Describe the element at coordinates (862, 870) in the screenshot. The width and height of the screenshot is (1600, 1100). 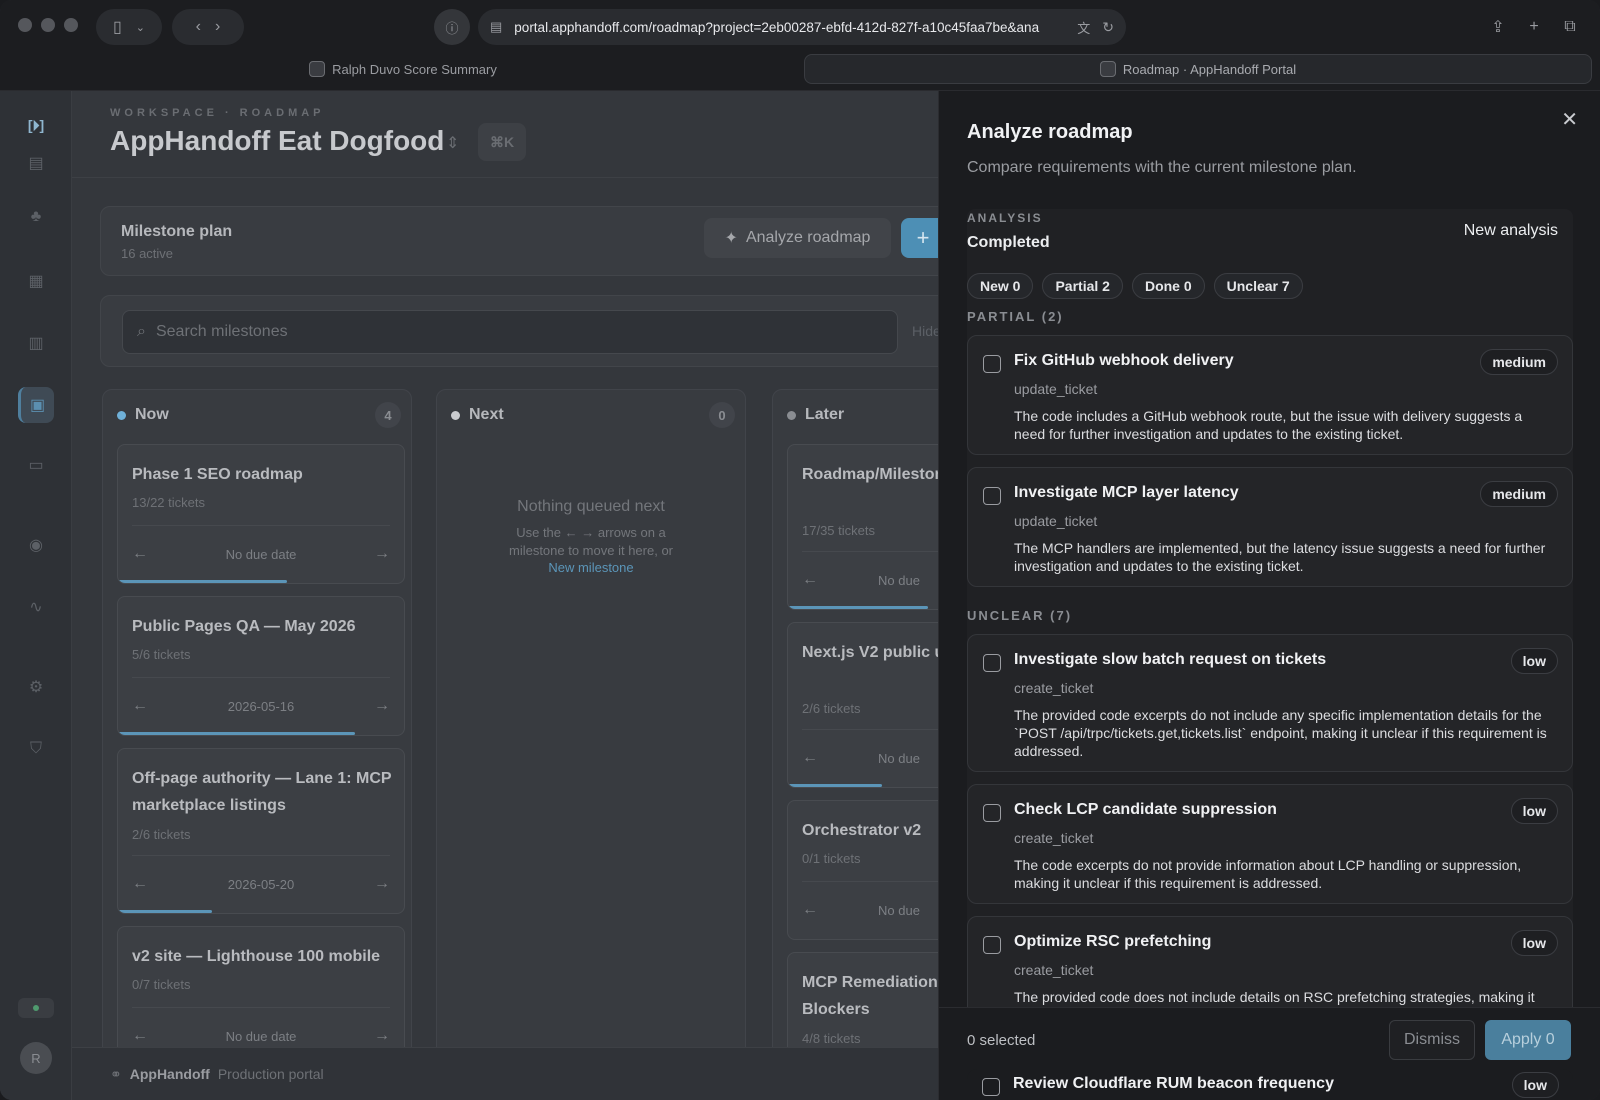
I see `milestone-card: Orchestrator v2 0/1 tickets ← No due` at that location.